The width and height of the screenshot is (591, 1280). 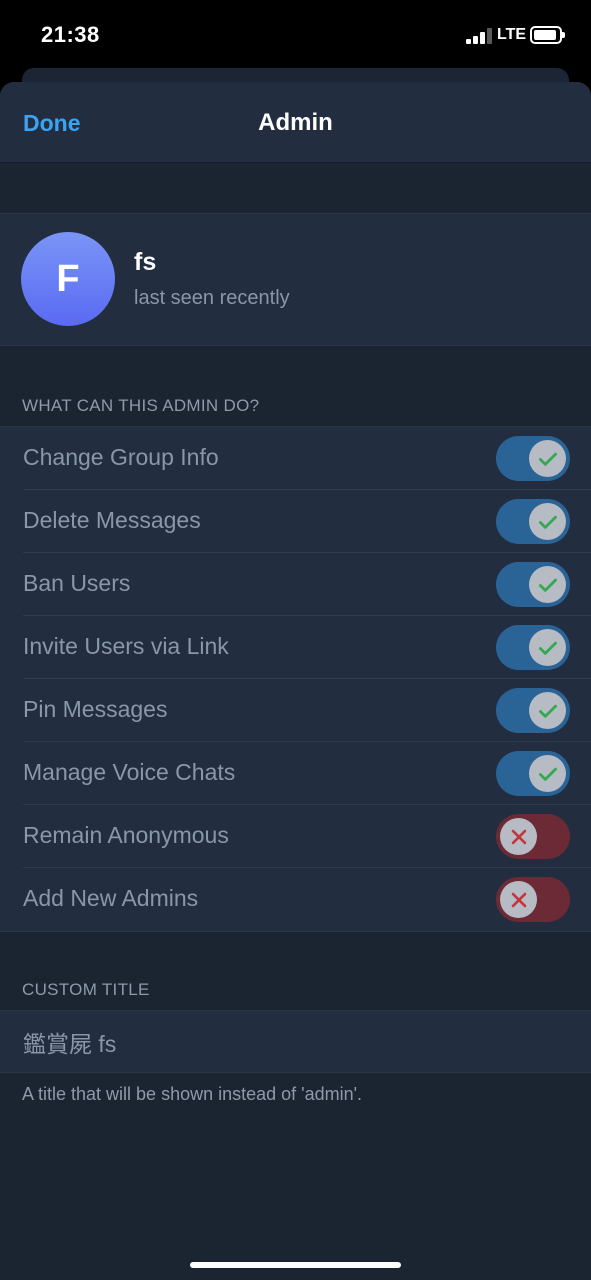 What do you see at coordinates (111, 898) in the screenshot?
I see `permission-label: Add New Admins` at bounding box center [111, 898].